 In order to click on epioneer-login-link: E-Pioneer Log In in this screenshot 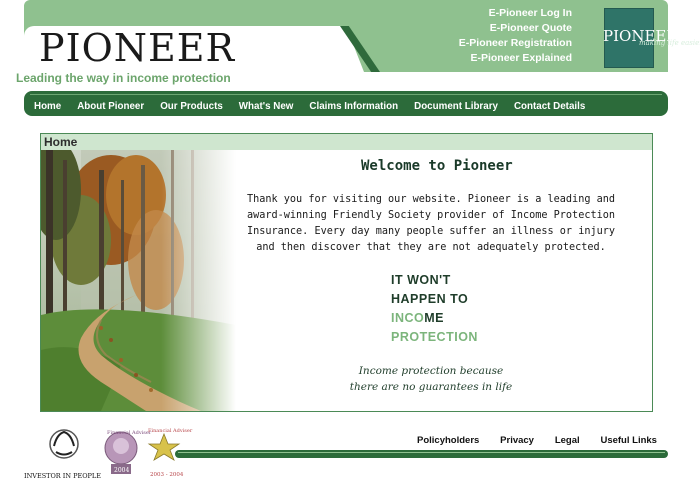, I will do `click(515, 13)`.